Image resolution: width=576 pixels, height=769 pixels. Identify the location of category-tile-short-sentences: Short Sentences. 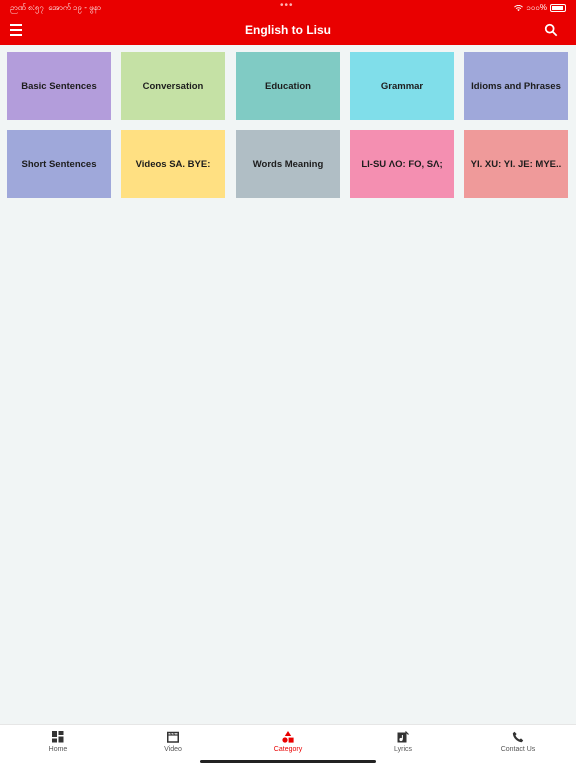
(59, 164).